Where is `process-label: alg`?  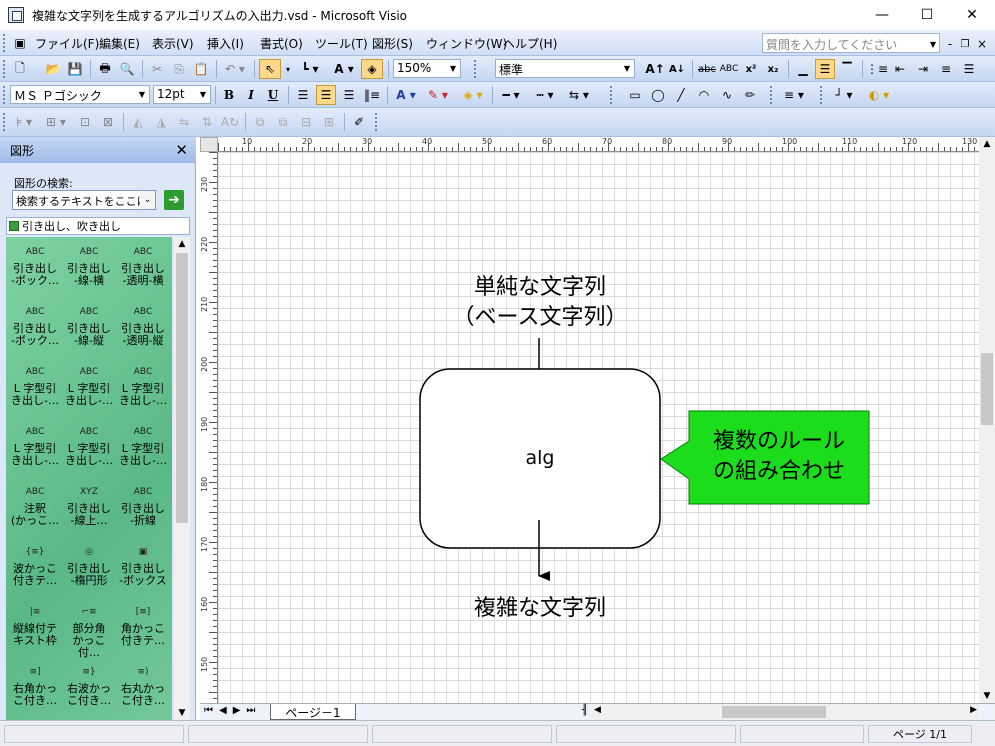 process-label: alg is located at coordinates (540, 458).